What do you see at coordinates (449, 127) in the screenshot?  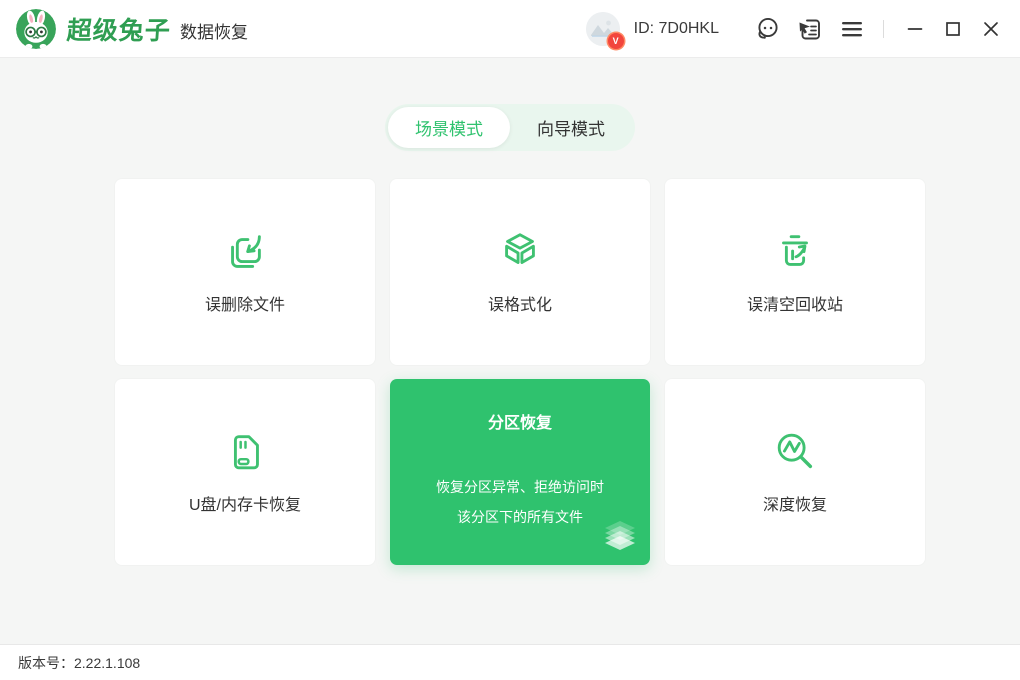 I see `tab-scene-mode: 场景模式` at bounding box center [449, 127].